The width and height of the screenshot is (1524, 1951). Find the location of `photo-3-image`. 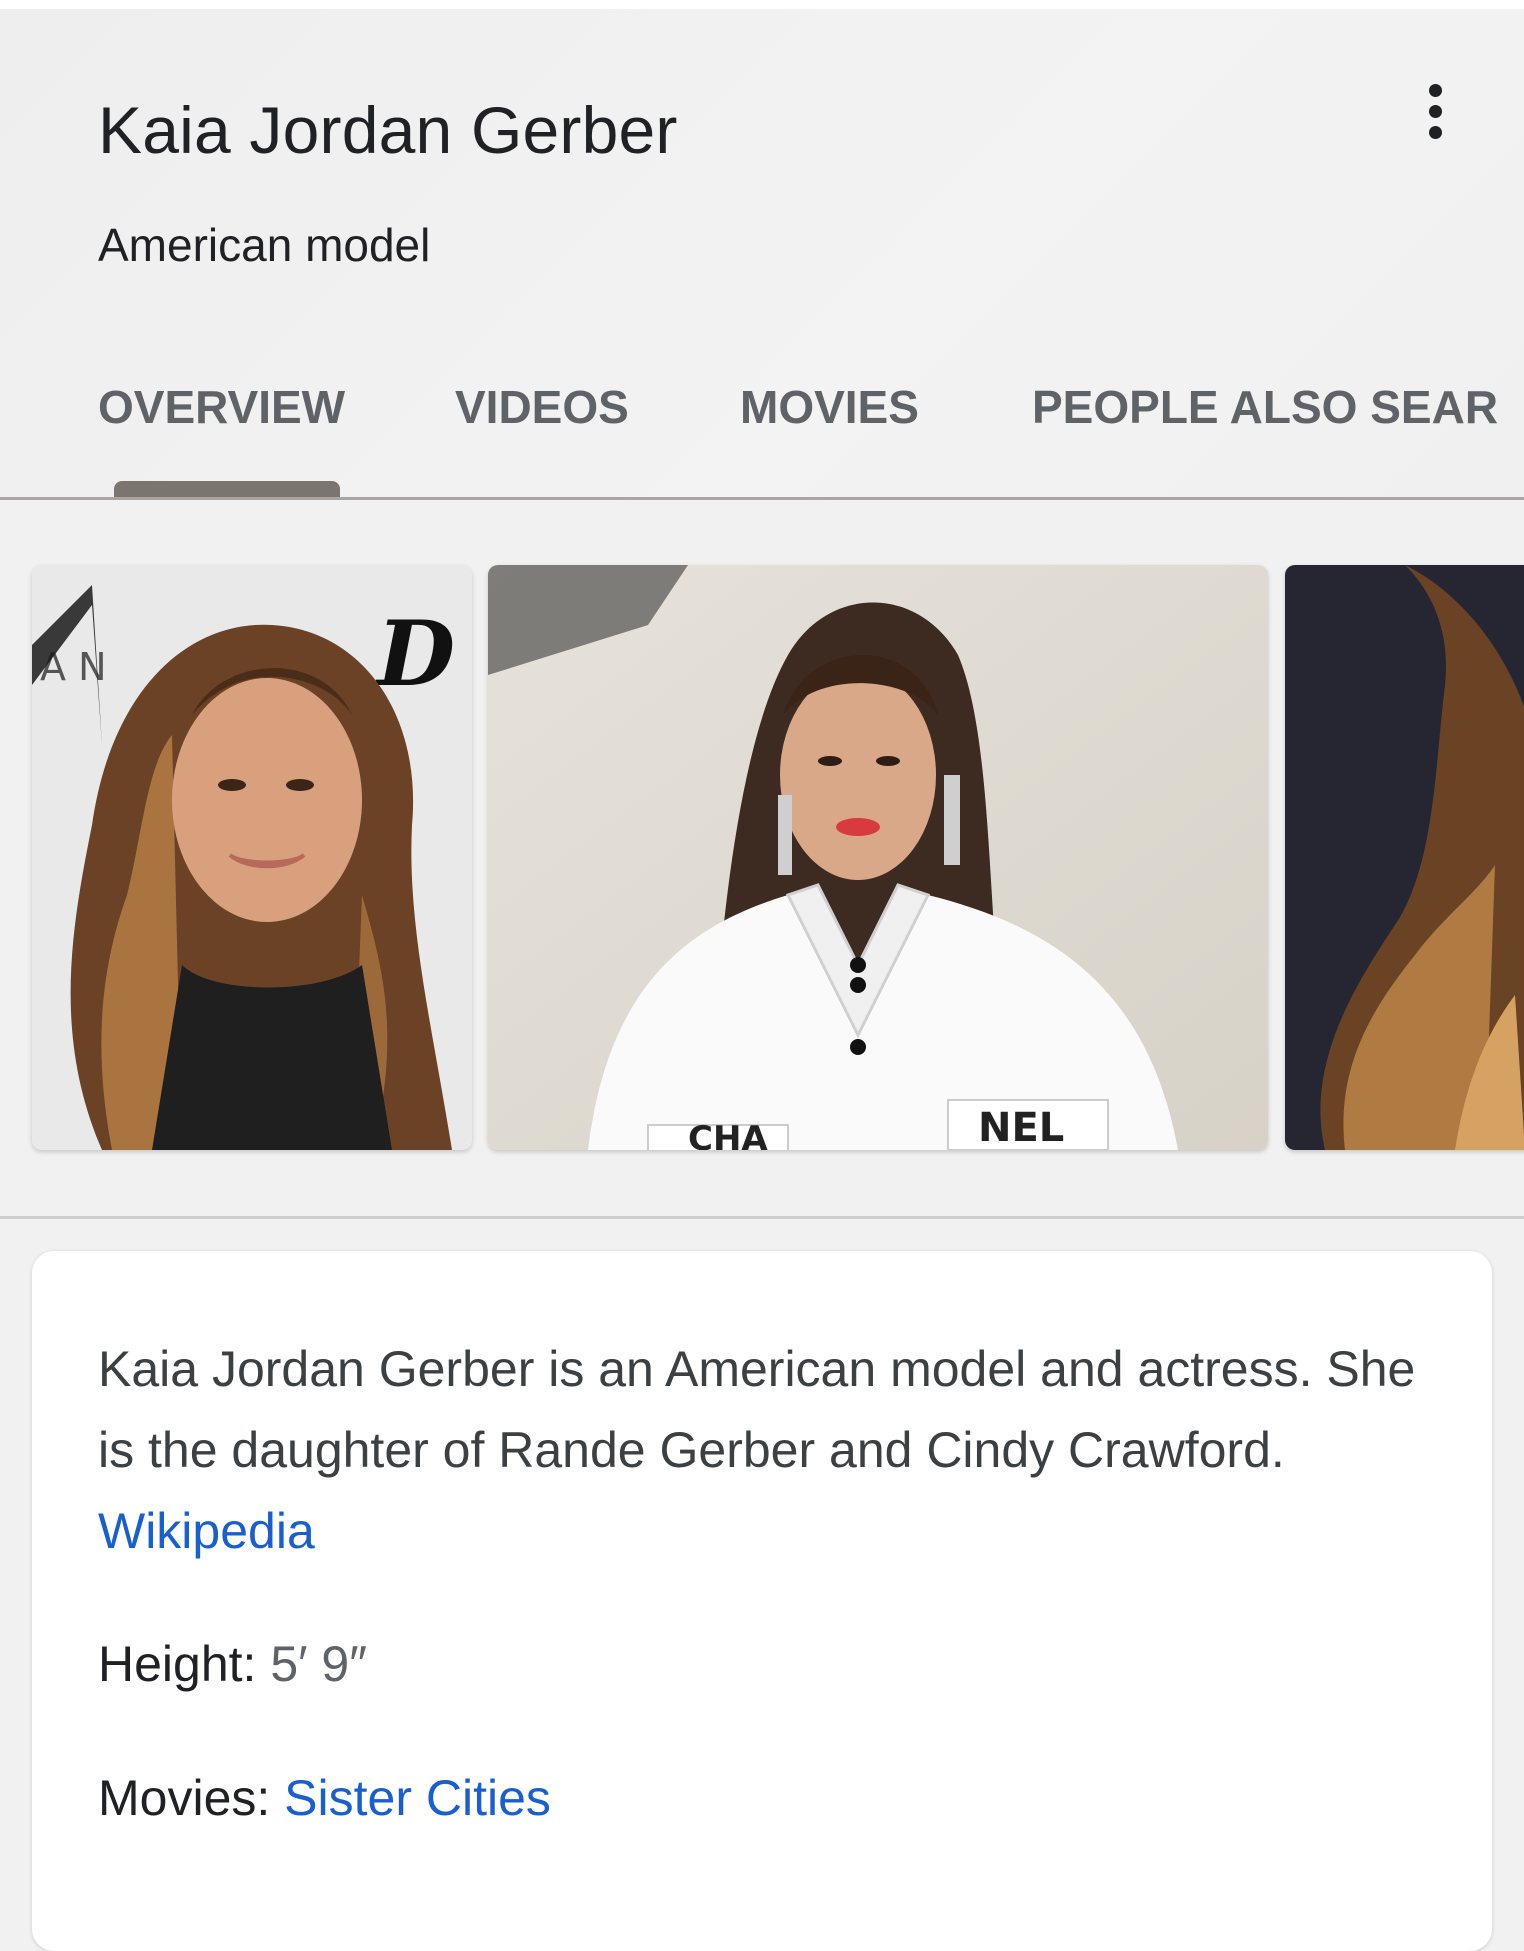

photo-3-image is located at coordinates (1404, 857).